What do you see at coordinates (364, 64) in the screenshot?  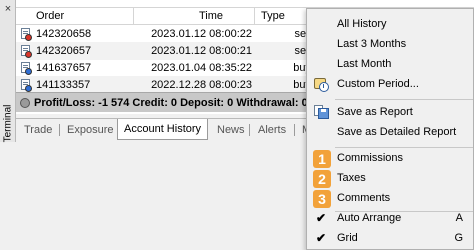 I see `menu-item-label: Last Month` at bounding box center [364, 64].